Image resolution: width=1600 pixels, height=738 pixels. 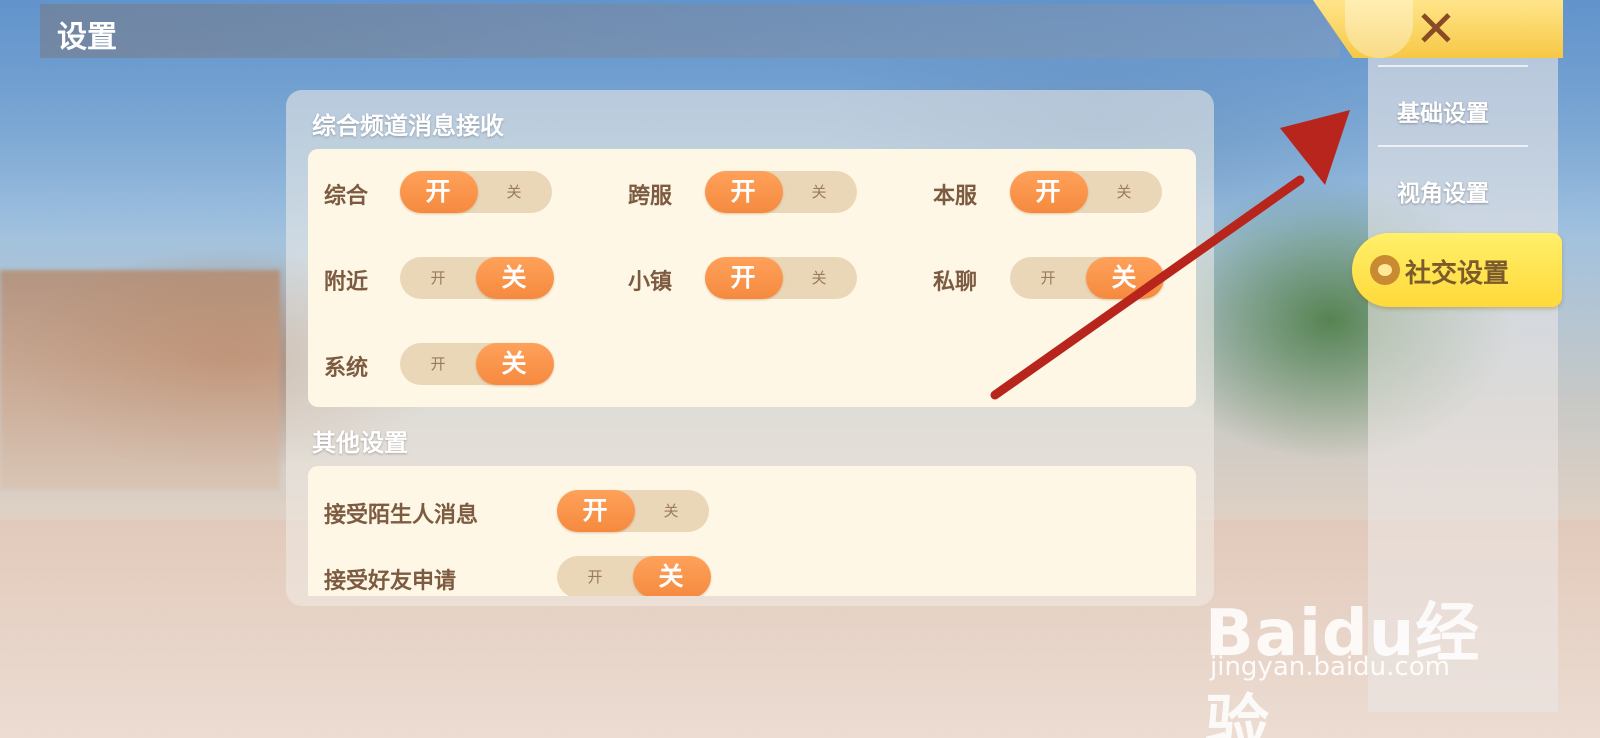 I want to click on toggle-label-stranger-messages: 接受陌生人消息, so click(x=401, y=515).